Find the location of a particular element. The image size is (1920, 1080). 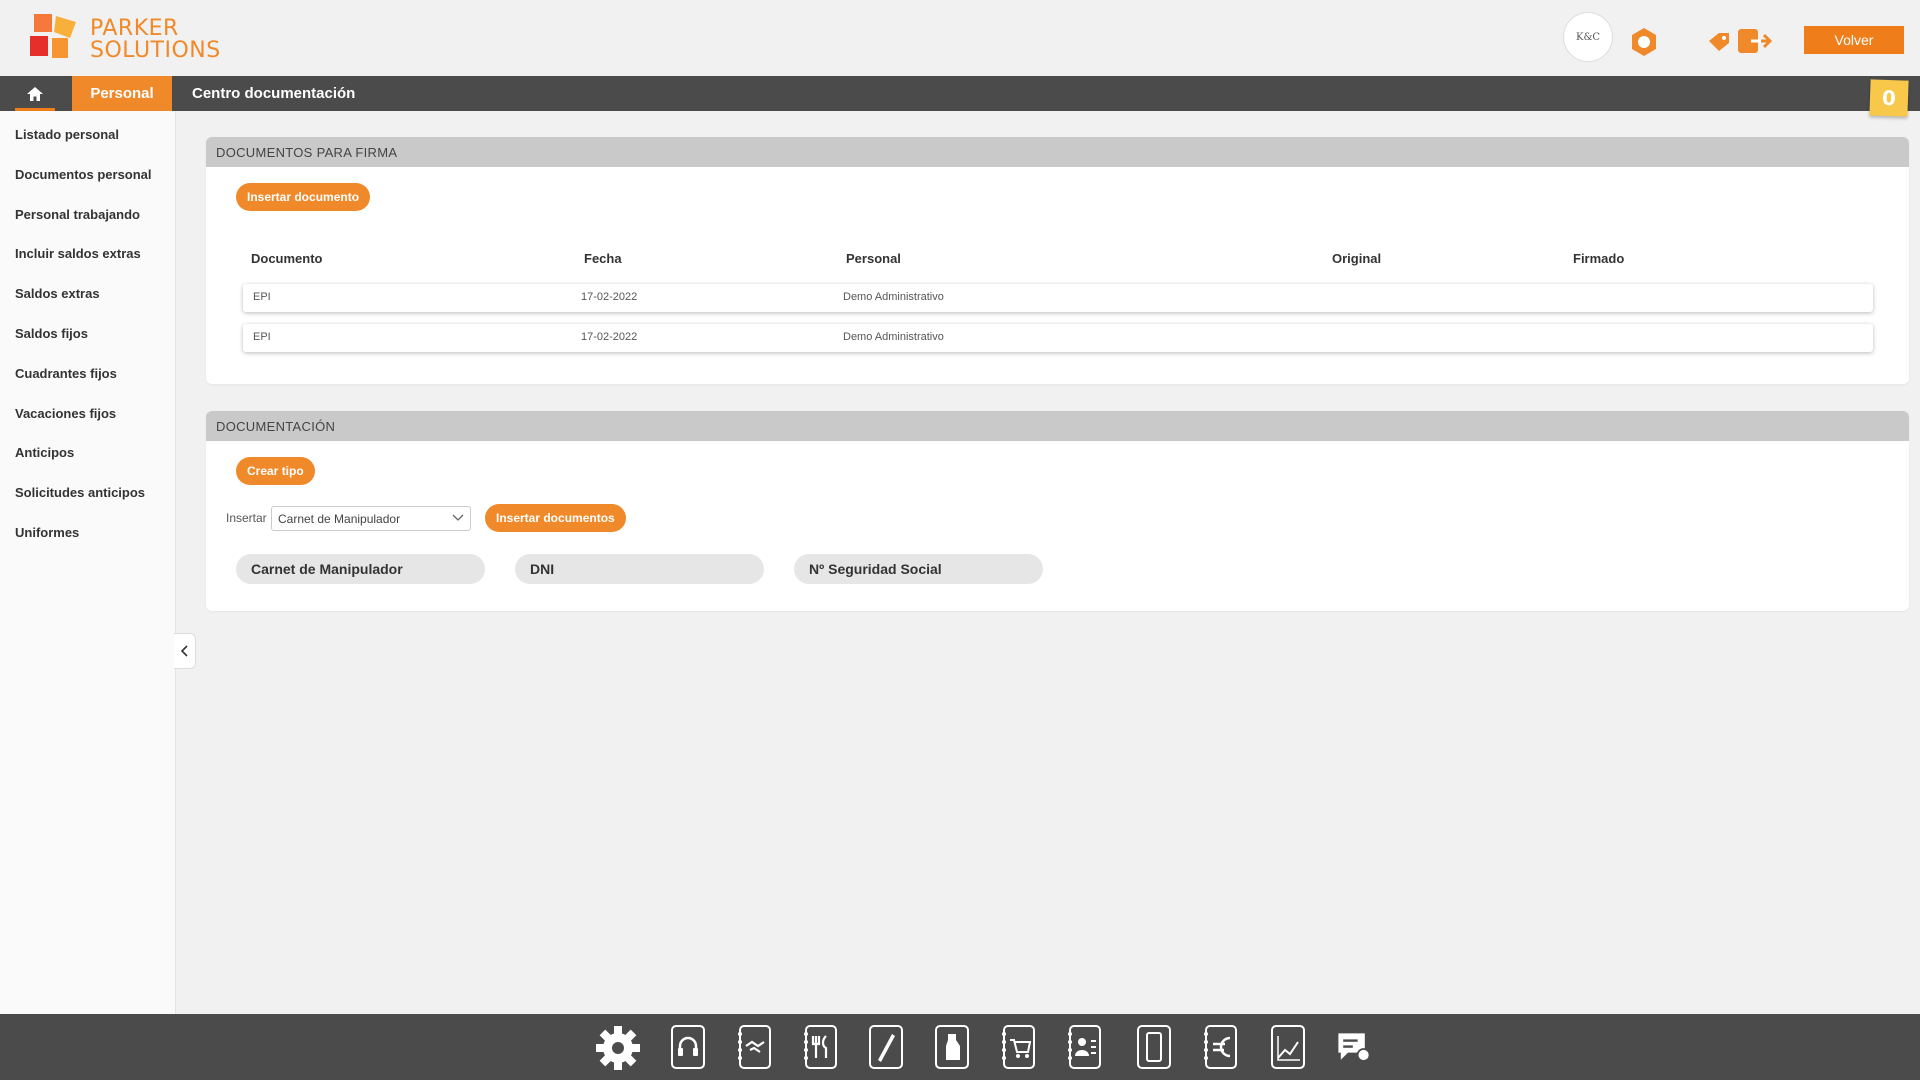

sidebar-item-anticipos: Anticipos is located at coordinates (44, 452).